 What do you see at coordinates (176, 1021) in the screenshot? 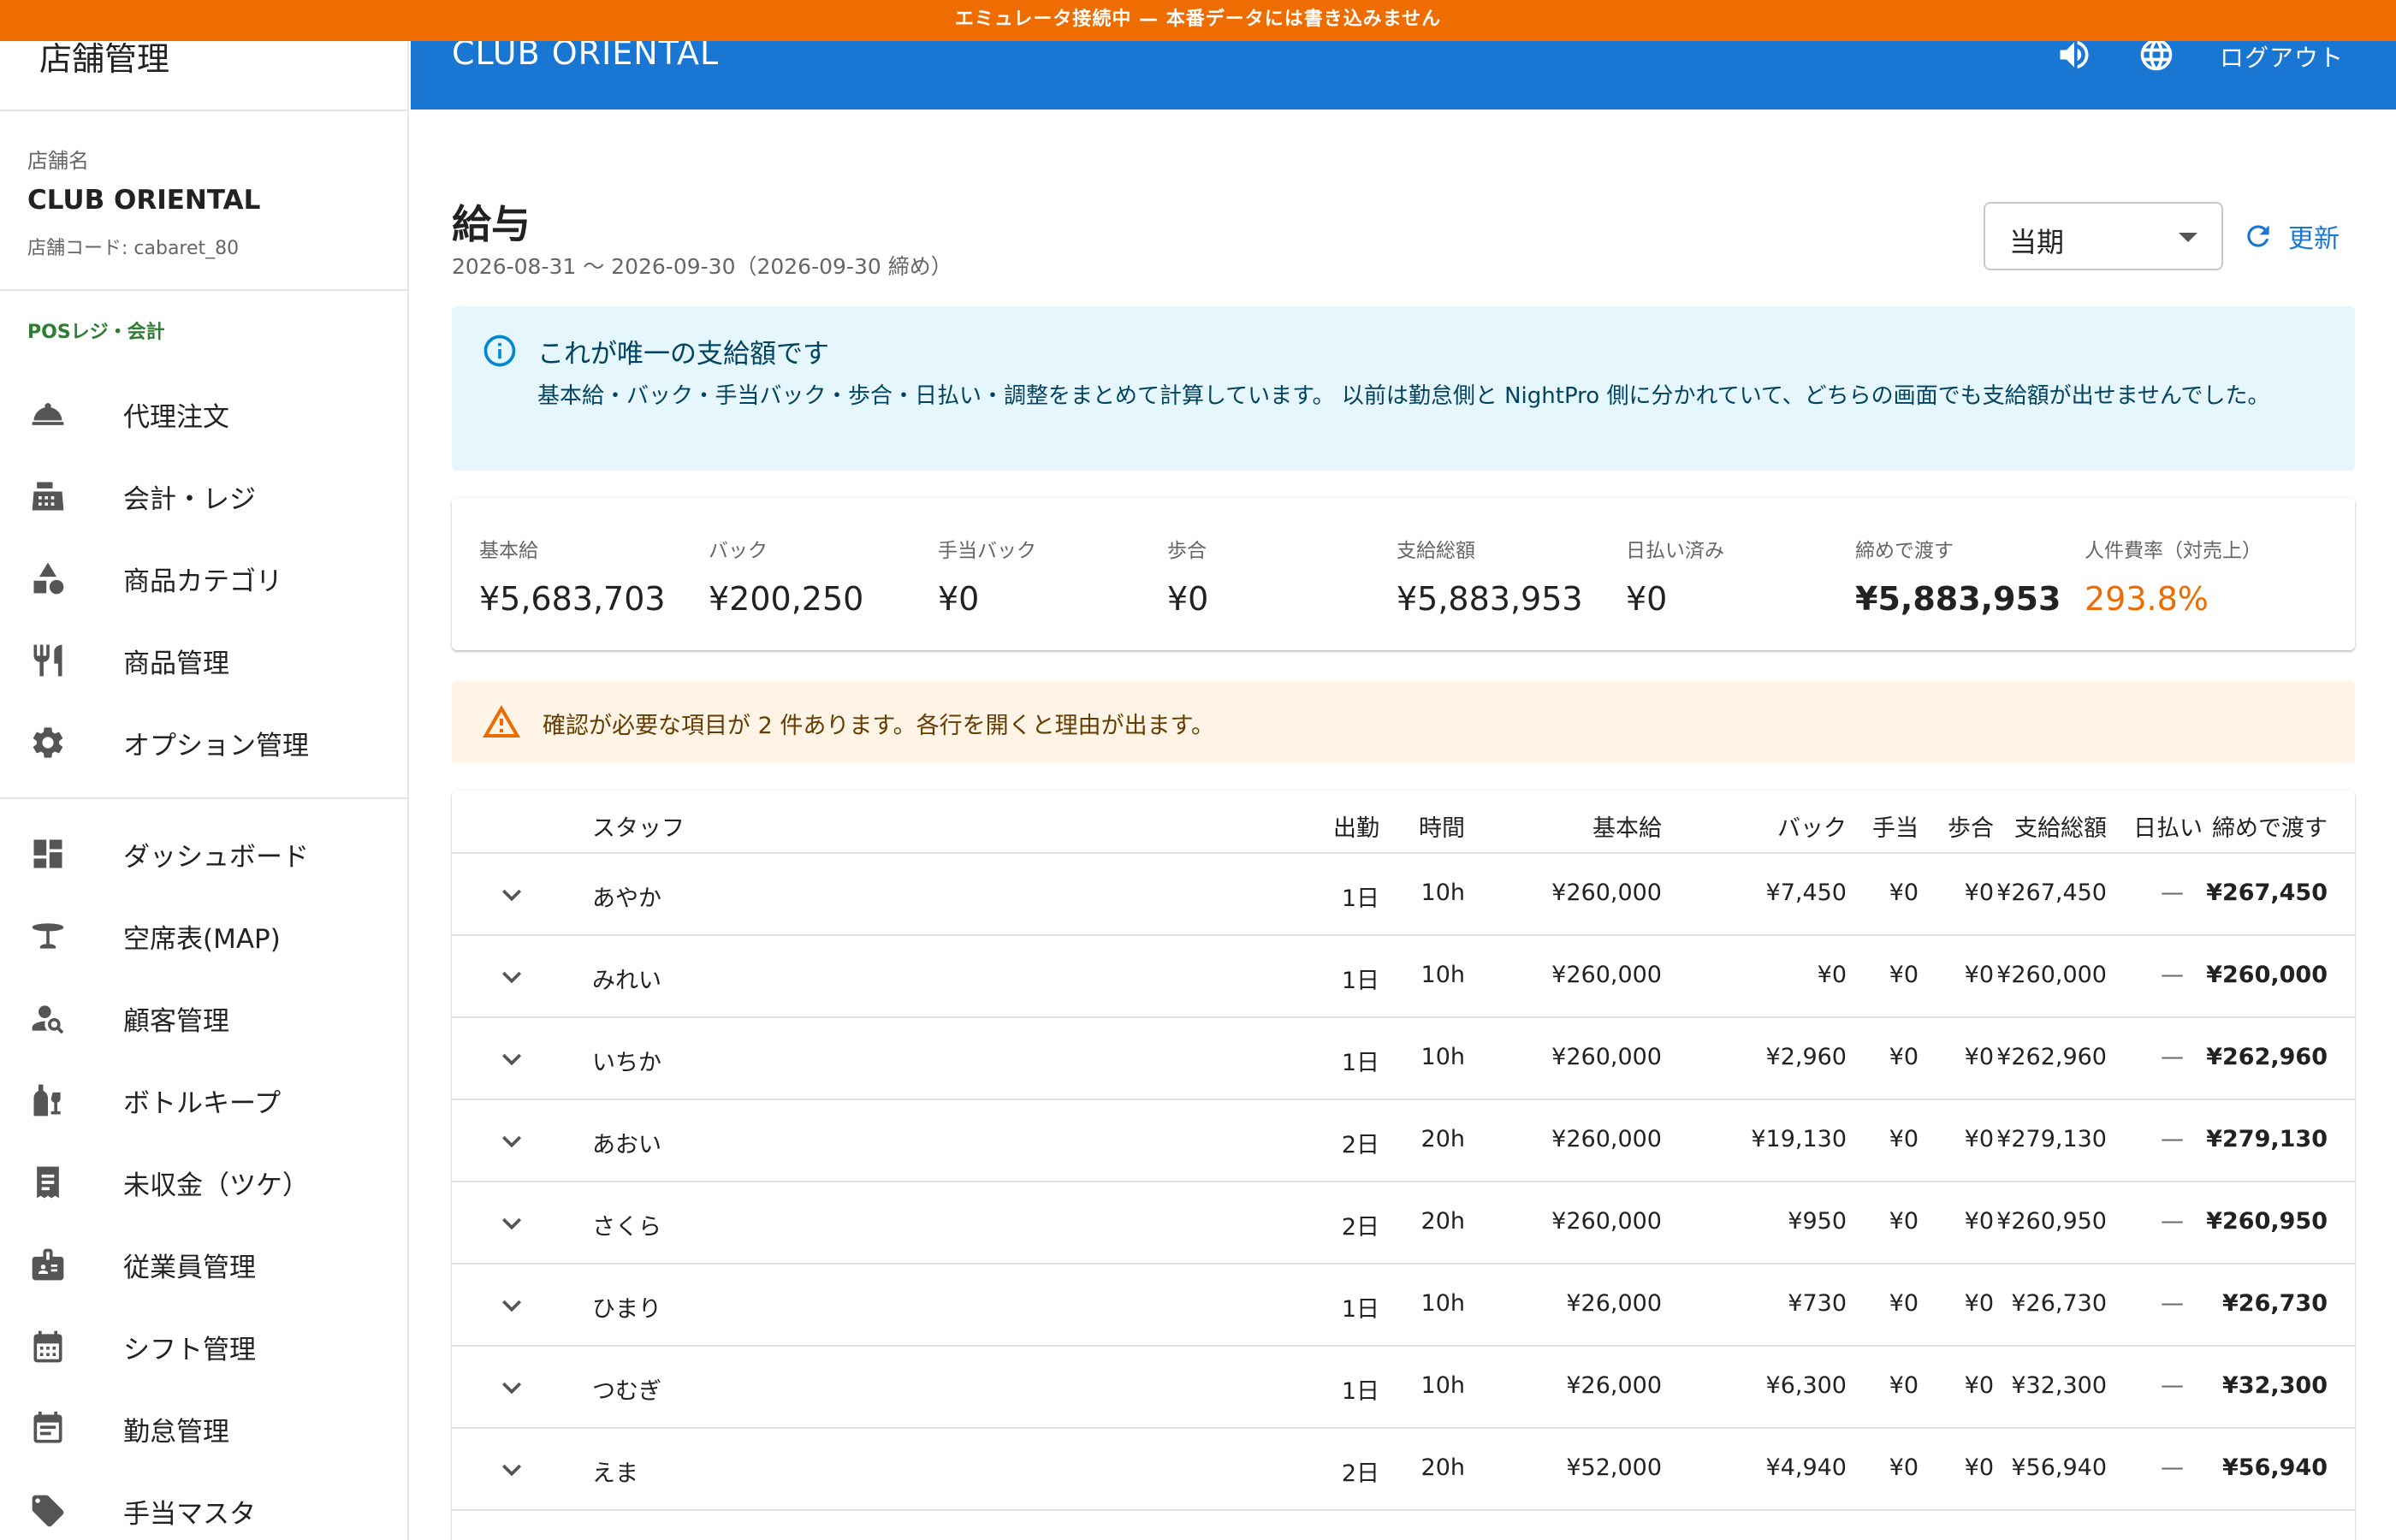
I see `sidebar-item-label: 顧客管理` at bounding box center [176, 1021].